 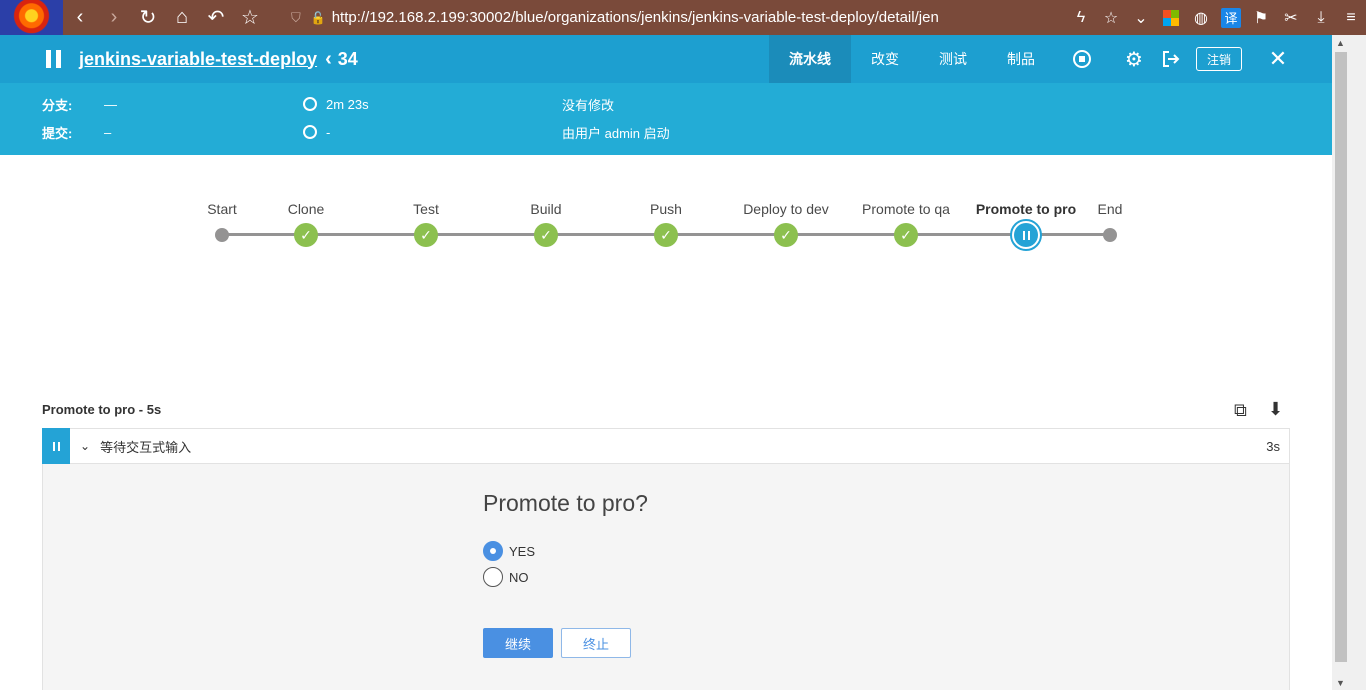 I want to click on time-ago-value: -, so click(x=328, y=132).